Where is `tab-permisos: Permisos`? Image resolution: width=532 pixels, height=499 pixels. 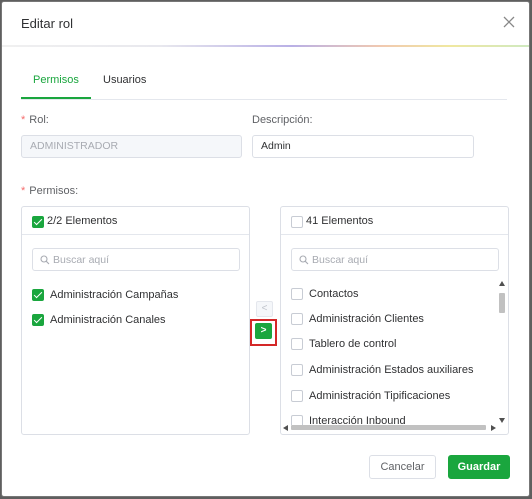
tab-permisos: Permisos is located at coordinates (56, 80).